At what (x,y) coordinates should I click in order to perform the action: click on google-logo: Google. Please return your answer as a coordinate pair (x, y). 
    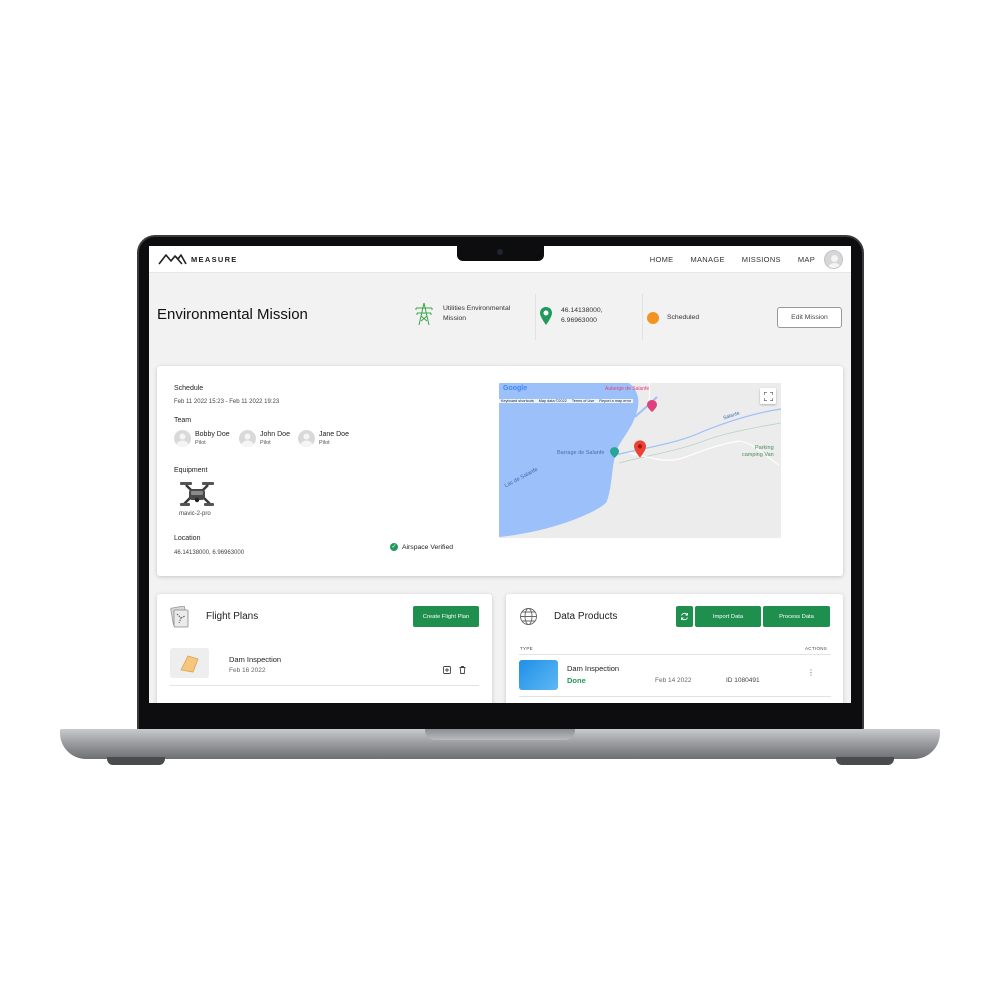
    Looking at the image, I should click on (515, 388).